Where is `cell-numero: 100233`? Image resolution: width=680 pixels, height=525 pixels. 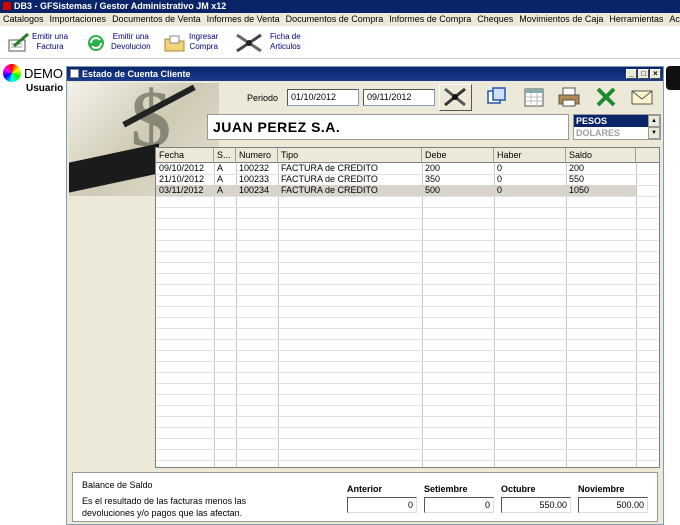
cell-numero: 100233 is located at coordinates (254, 179).